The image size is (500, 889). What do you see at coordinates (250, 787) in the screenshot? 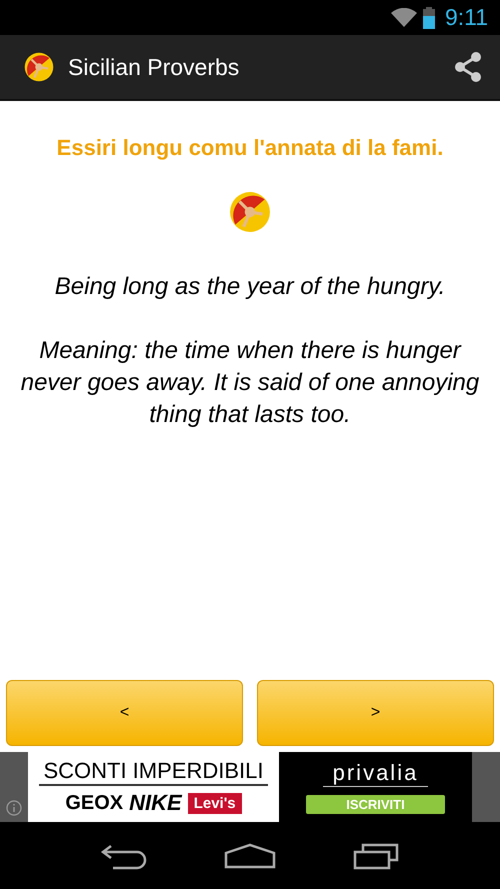
I see `ad-banner: SCONTI IMPERDIBILI GEOX NIKE Levi's privalia ISCRIVITI` at bounding box center [250, 787].